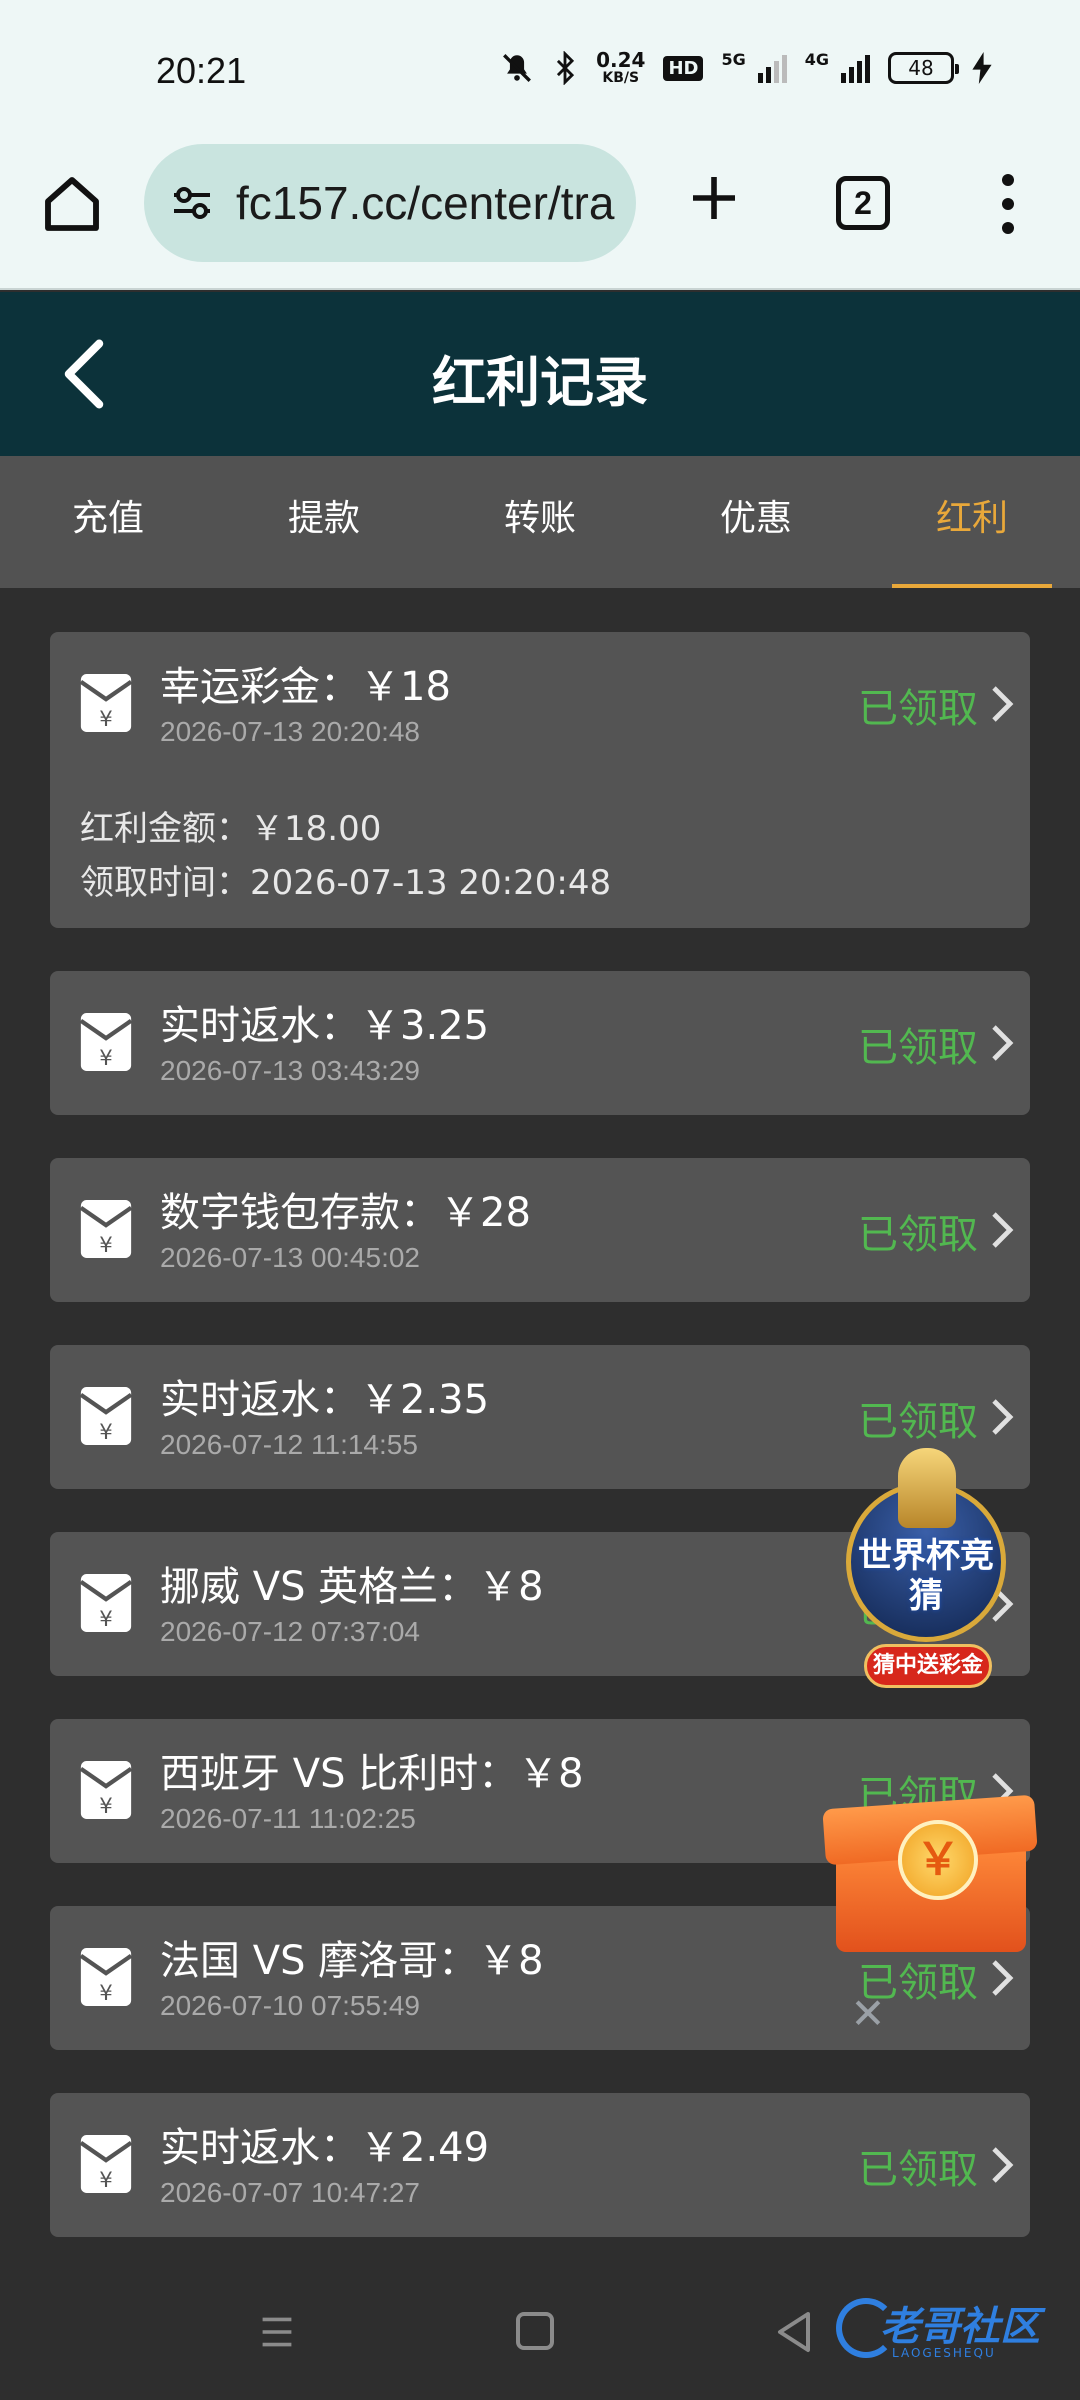 The image size is (1080, 2400). Describe the element at coordinates (290, 2192) in the screenshot. I see `record-date: 2026-07-07 10:47:27` at that location.